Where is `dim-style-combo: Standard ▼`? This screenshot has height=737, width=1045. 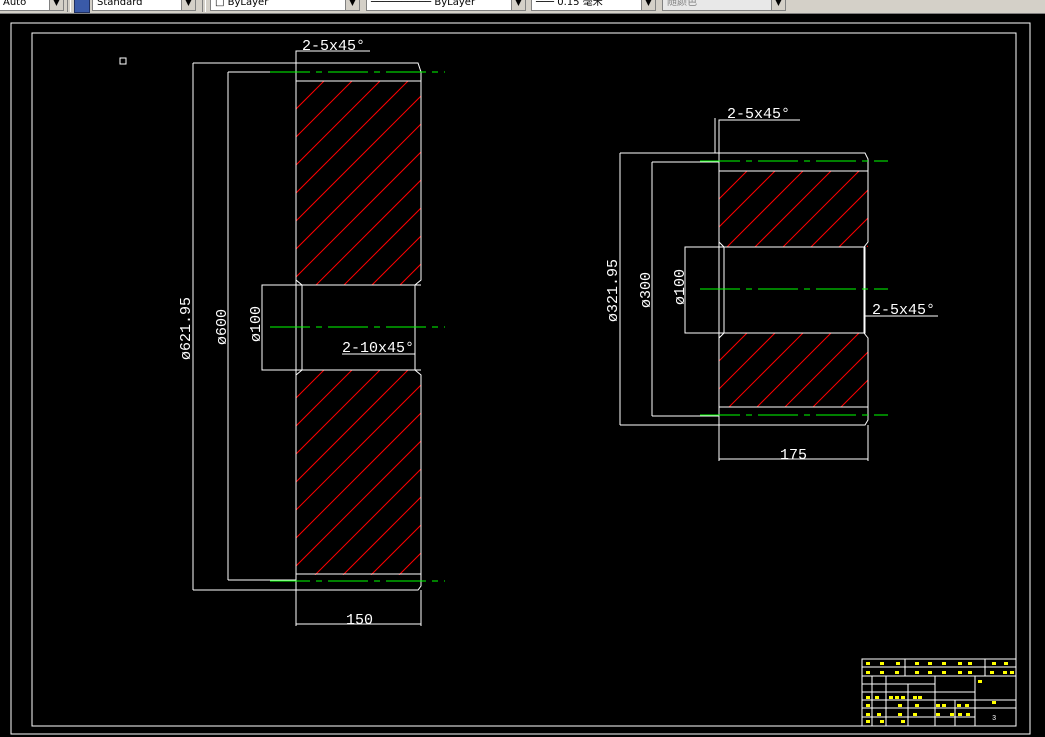
dim-style-combo: Standard ▼ is located at coordinates (144, 5).